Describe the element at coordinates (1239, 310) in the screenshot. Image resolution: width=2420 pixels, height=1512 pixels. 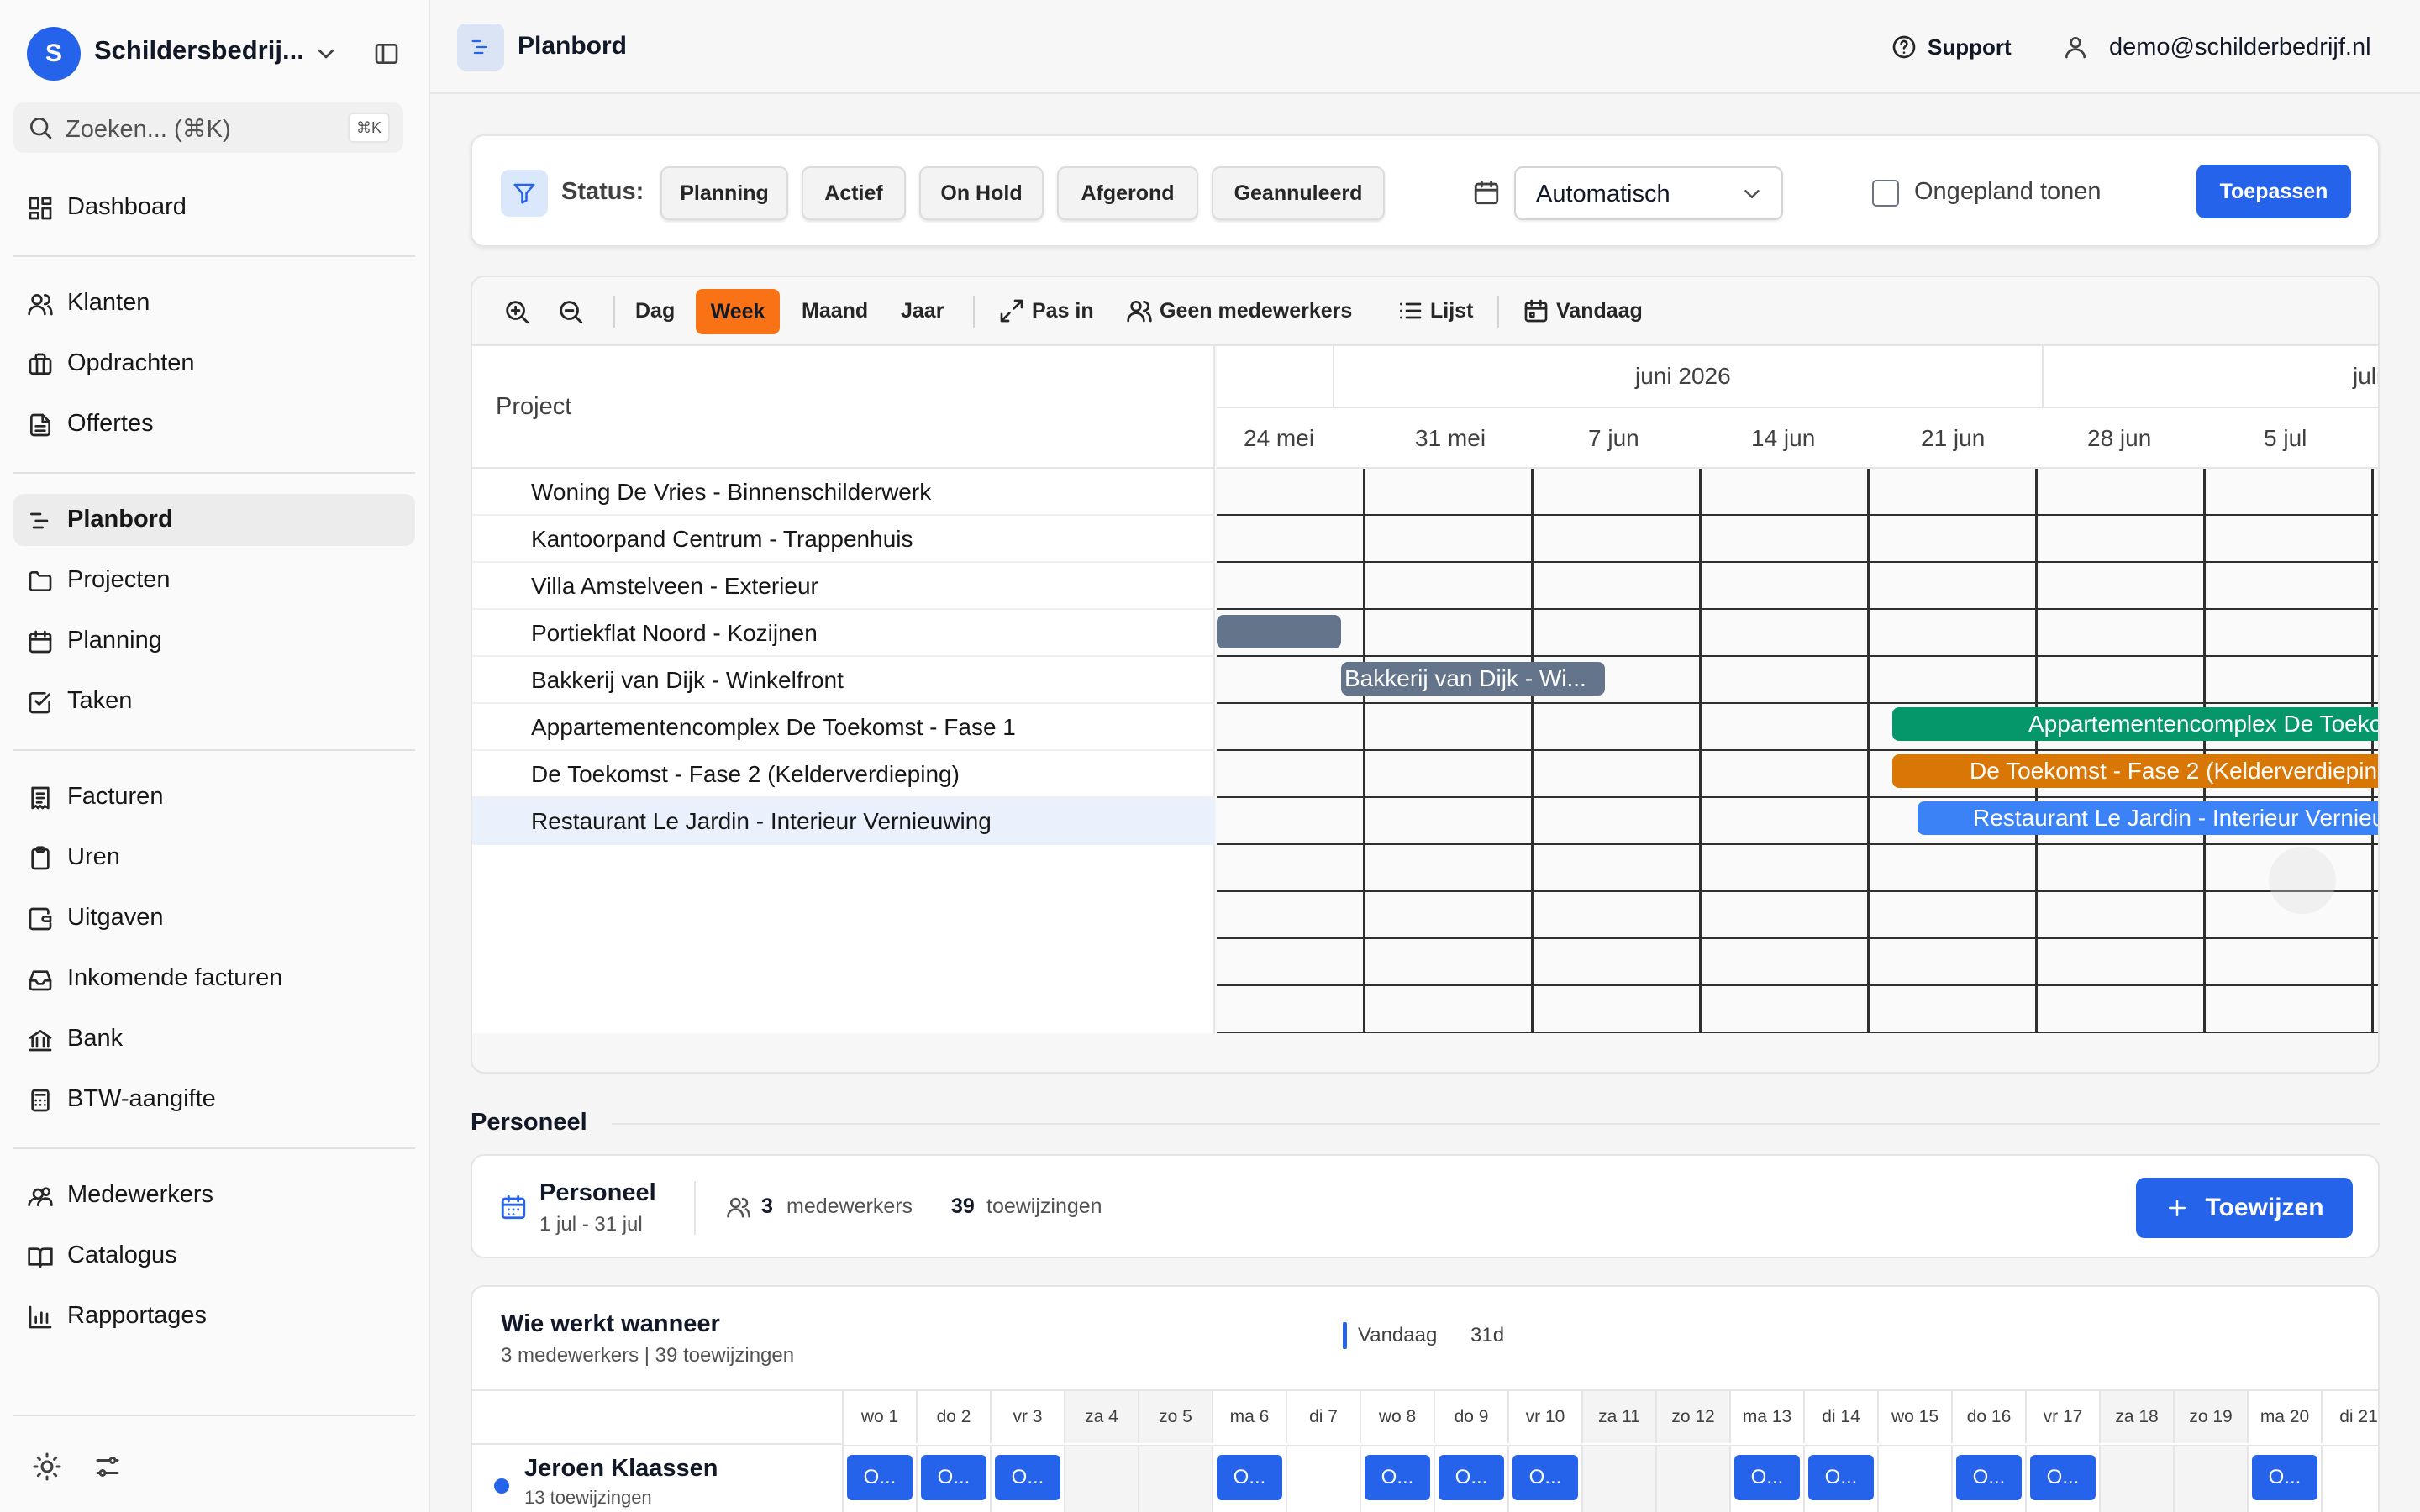
I see `no-staff-button: Geen medewerkers` at that location.